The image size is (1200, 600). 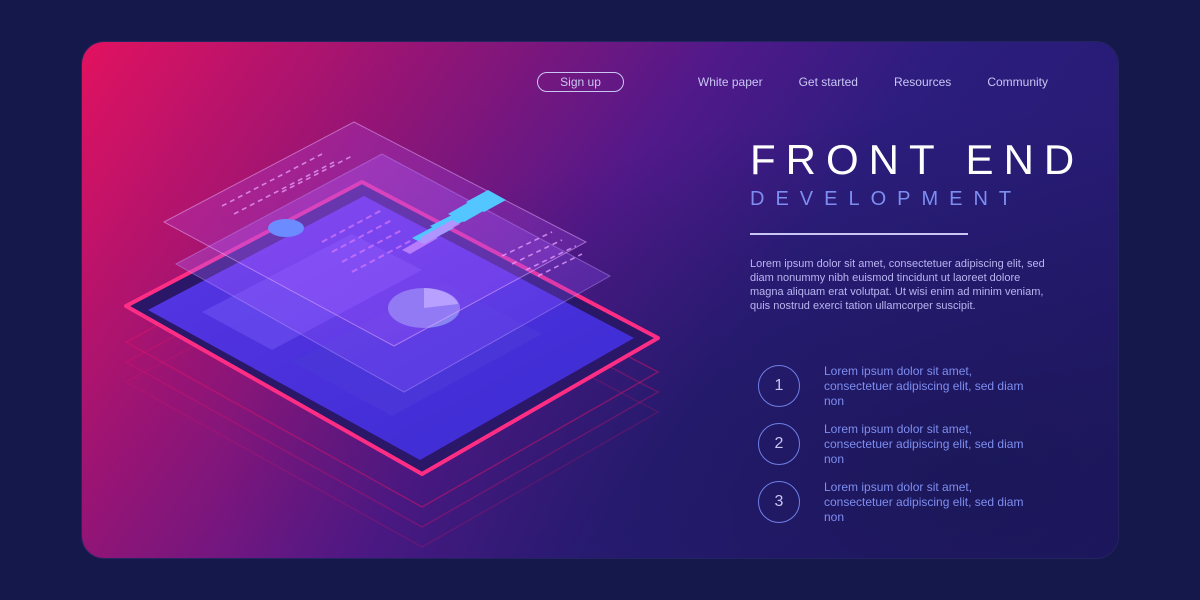 I want to click on step-number-circle: 2, so click(x=779, y=444).